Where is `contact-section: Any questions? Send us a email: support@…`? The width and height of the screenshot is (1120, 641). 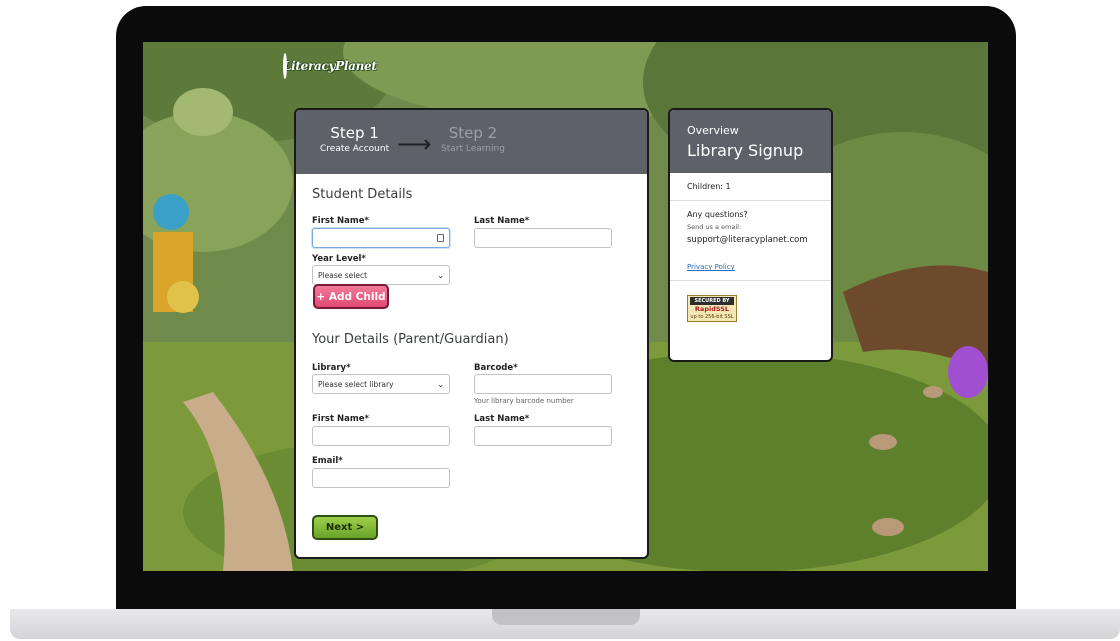
contact-section: Any questions? Send us a email: support@… is located at coordinates (750, 241).